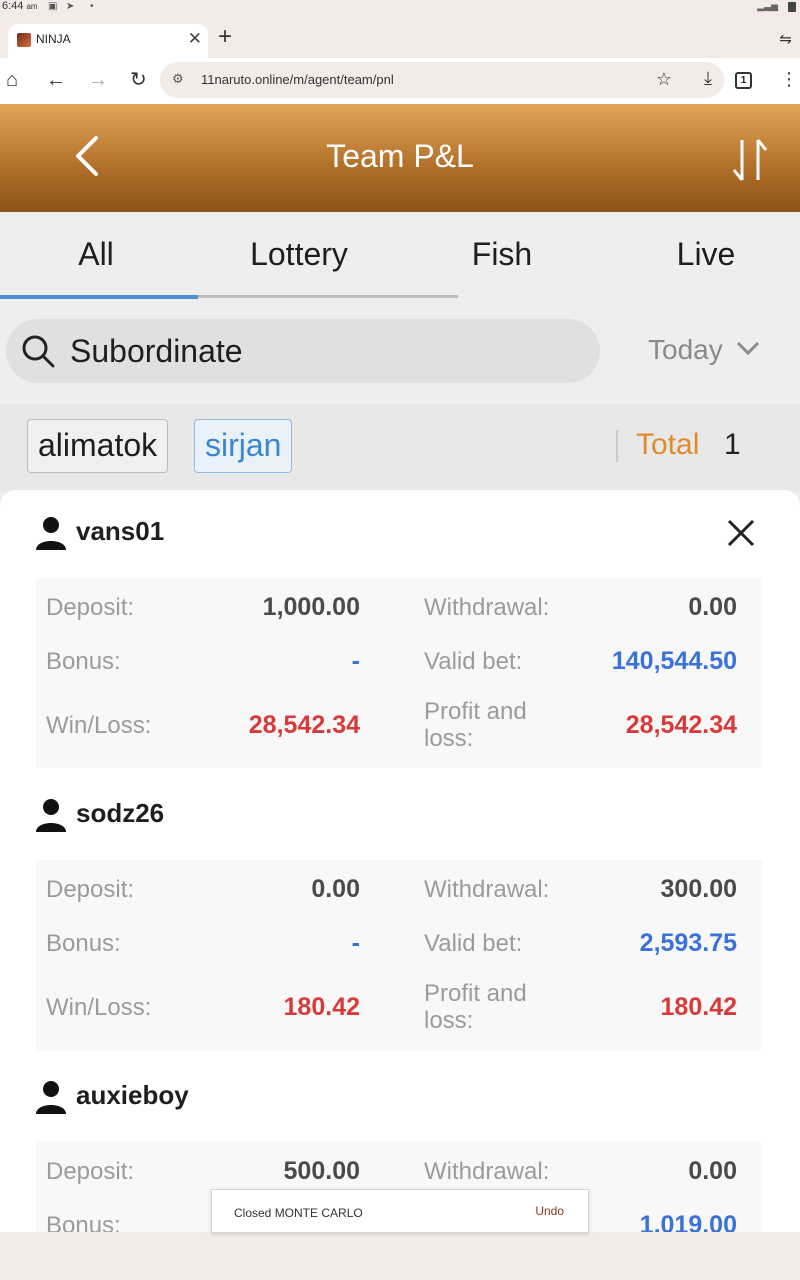  Describe the element at coordinates (549, 1211) in the screenshot. I see `undo-button: Undo` at that location.